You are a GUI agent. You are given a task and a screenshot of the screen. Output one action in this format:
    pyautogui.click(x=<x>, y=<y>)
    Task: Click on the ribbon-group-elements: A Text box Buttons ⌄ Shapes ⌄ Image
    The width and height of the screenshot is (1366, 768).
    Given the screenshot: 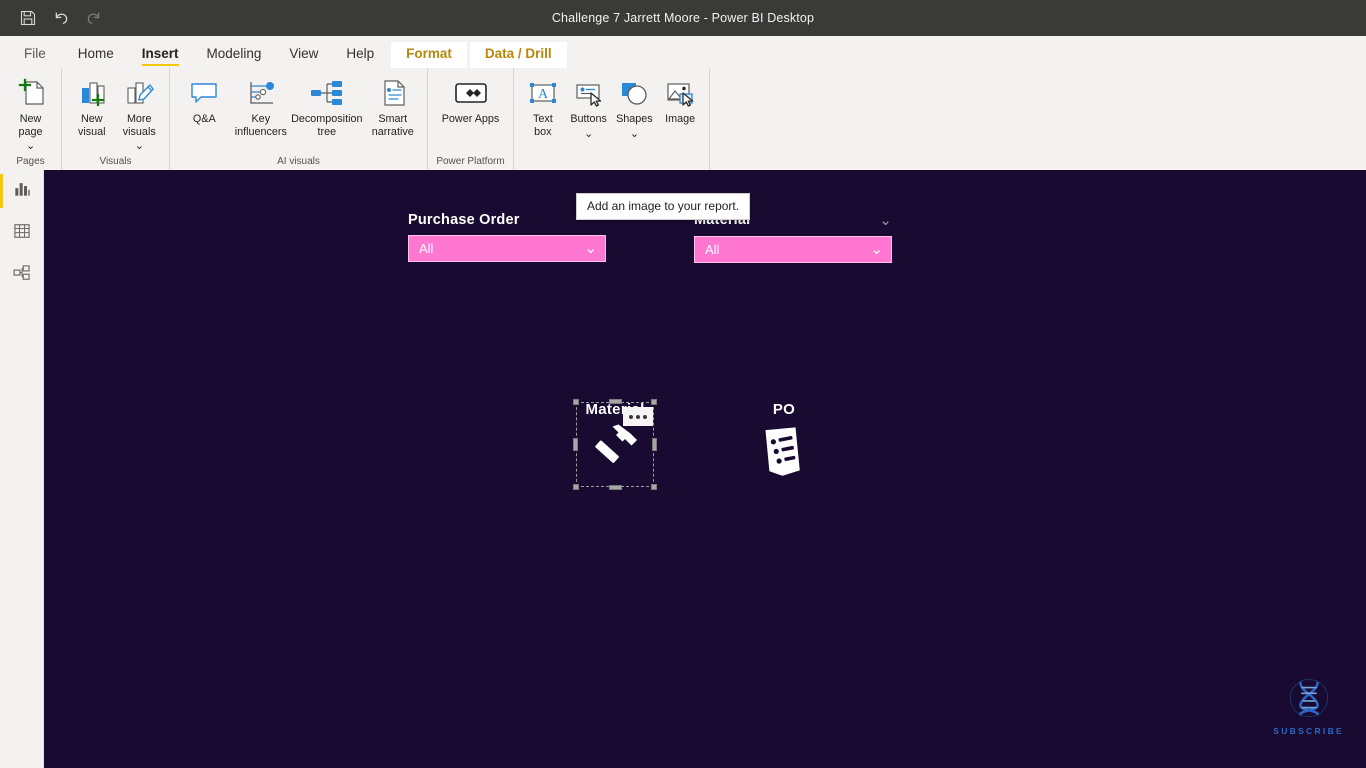 What is the action you would take?
    pyautogui.click(x=612, y=119)
    